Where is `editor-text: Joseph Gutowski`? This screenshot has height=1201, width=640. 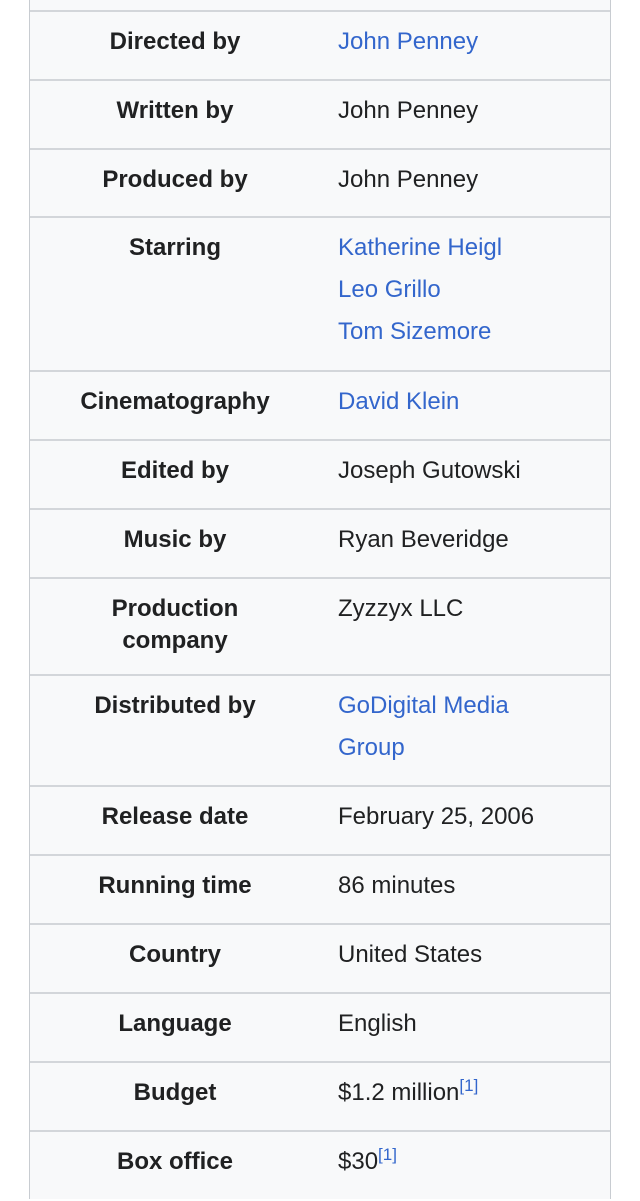
editor-text: Joseph Gutowski is located at coordinates (429, 470).